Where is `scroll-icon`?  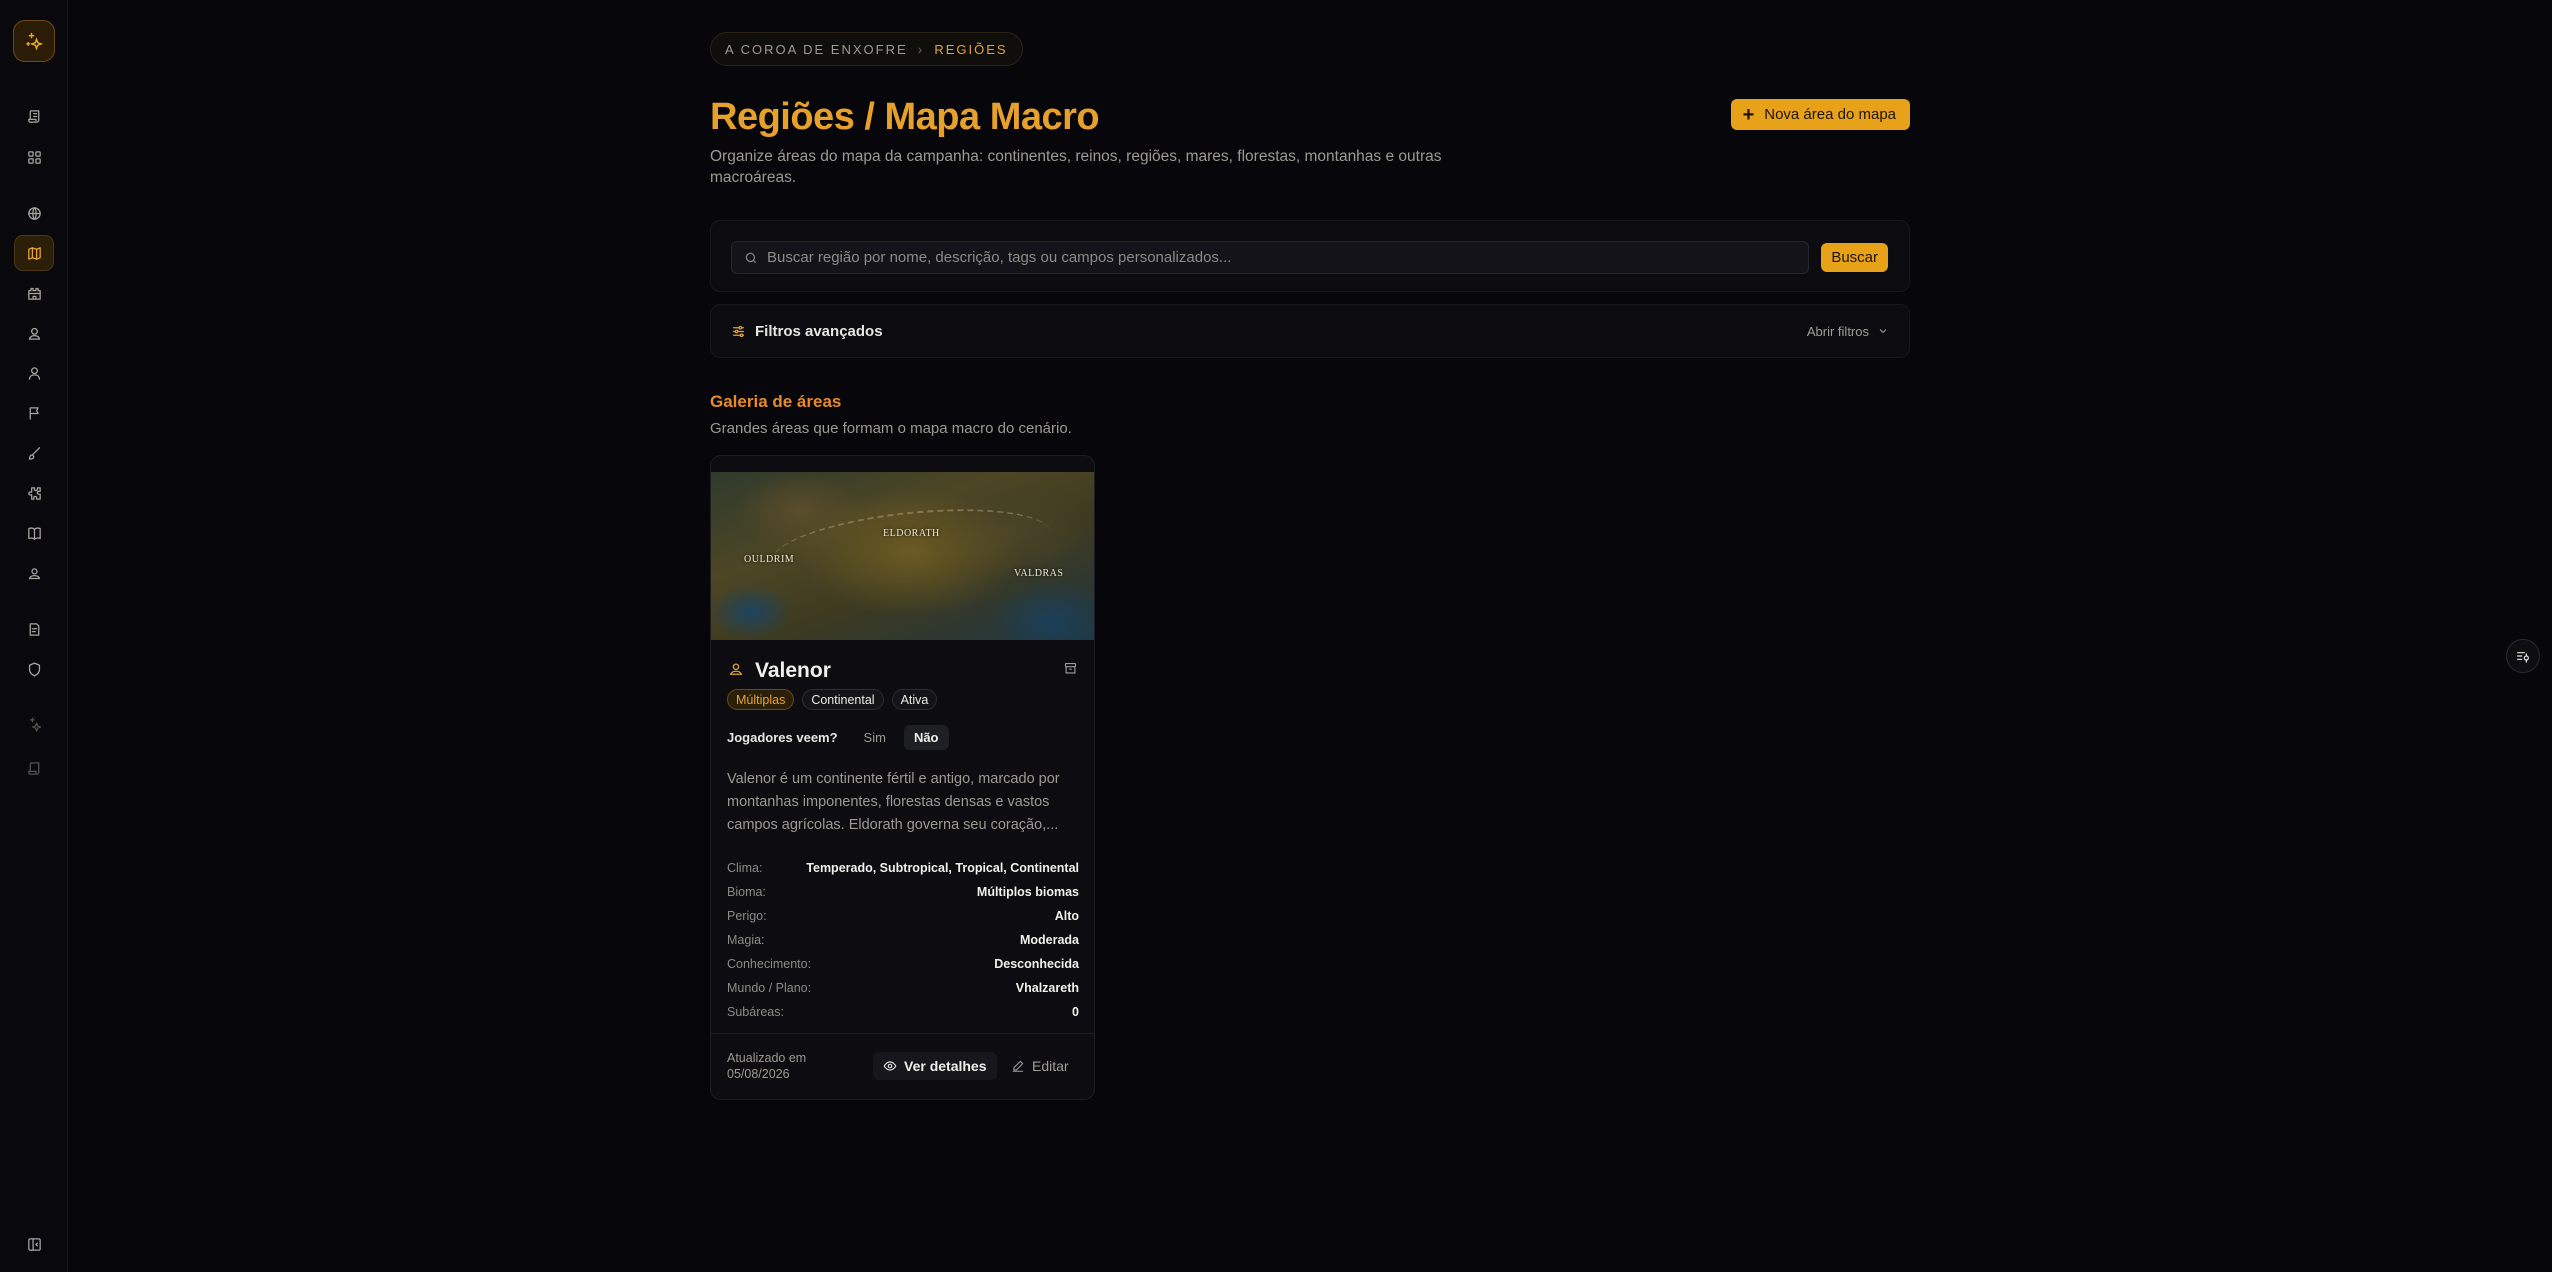
scroll-icon is located at coordinates (33, 116).